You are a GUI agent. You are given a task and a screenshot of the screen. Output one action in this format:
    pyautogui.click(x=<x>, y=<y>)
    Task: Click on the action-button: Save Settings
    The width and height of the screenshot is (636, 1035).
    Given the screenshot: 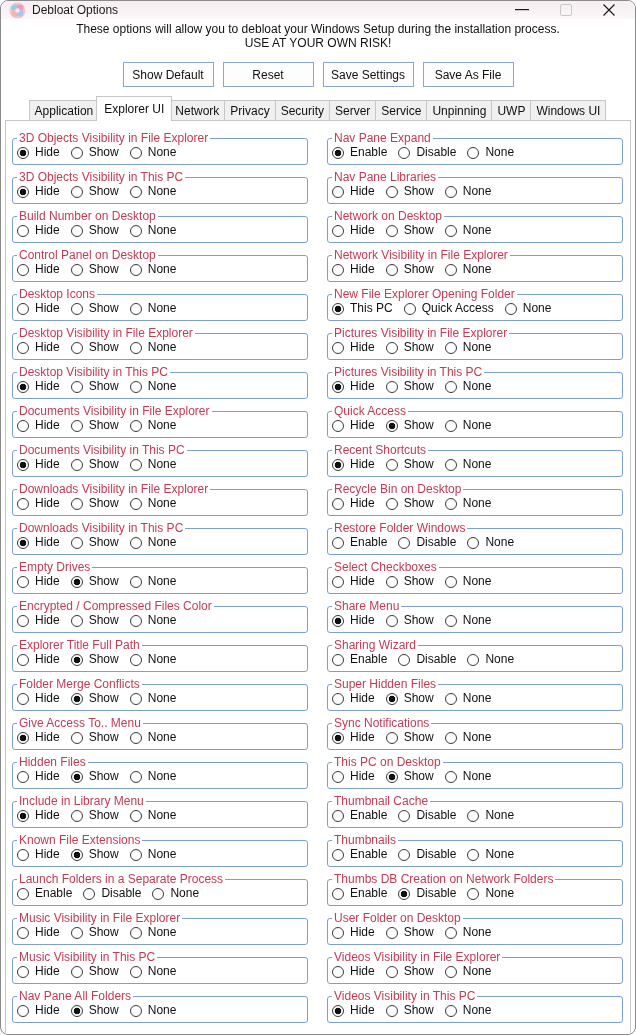 What is the action you would take?
    pyautogui.click(x=368, y=74)
    